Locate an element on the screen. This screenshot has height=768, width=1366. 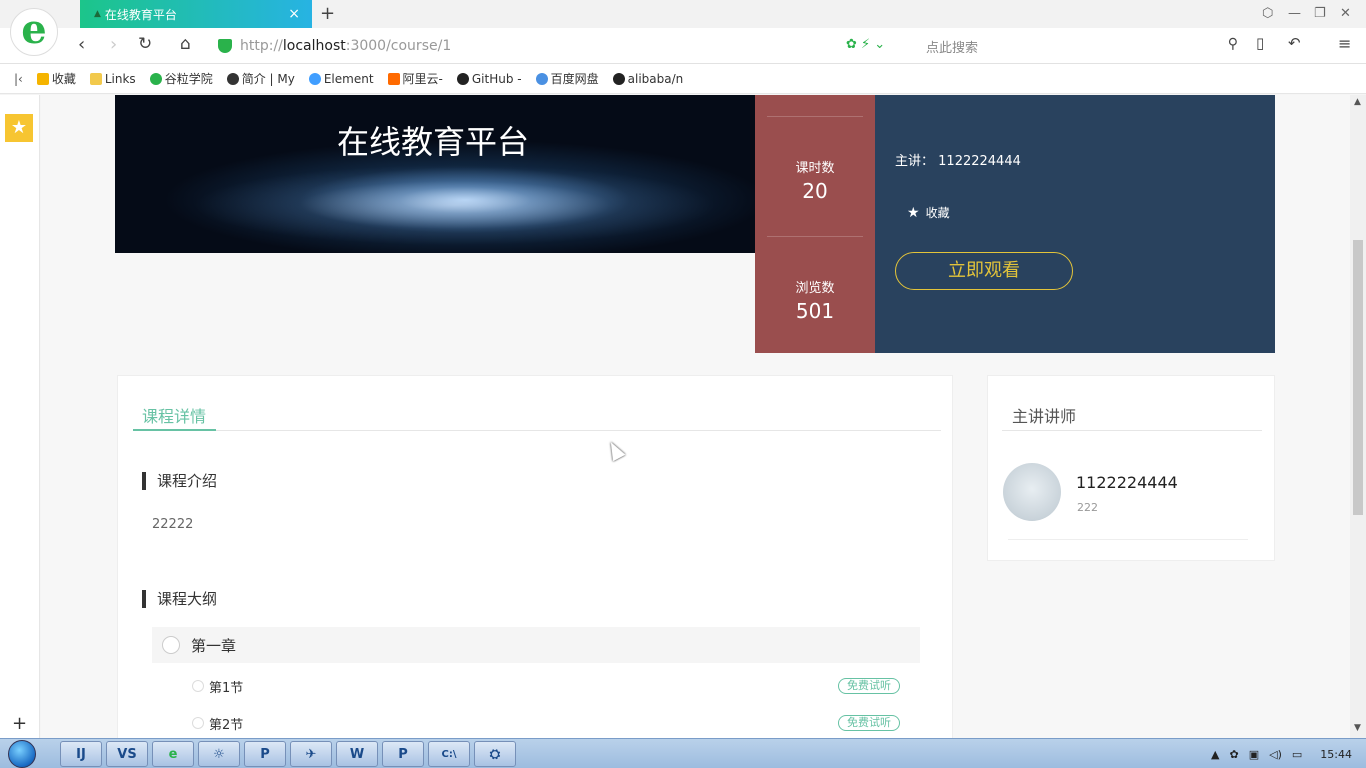
bookmark-aliyun: 阿里云- is located at coordinates (415, 78).